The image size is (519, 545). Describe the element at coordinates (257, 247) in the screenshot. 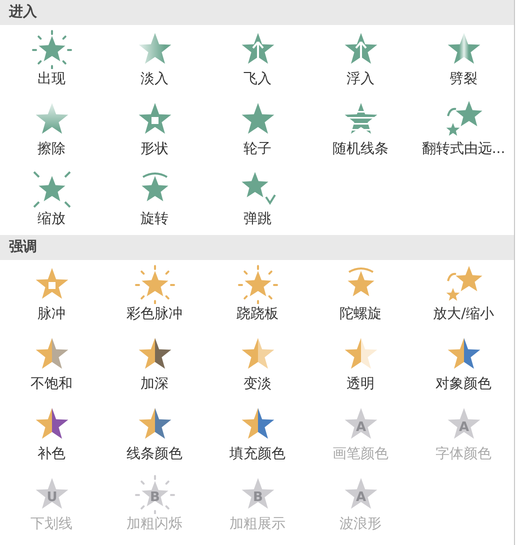

I see `section-header: 强调` at that location.